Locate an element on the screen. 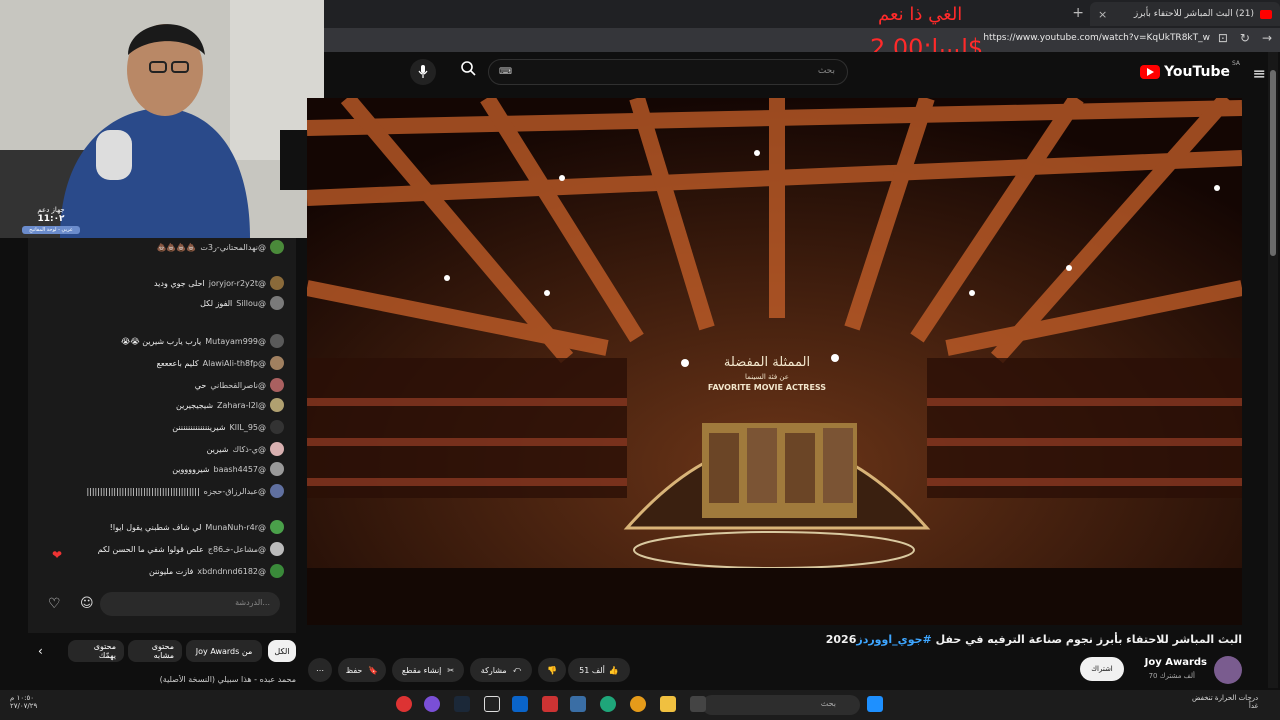  emoji-icon: ☺ is located at coordinates (87, 603).